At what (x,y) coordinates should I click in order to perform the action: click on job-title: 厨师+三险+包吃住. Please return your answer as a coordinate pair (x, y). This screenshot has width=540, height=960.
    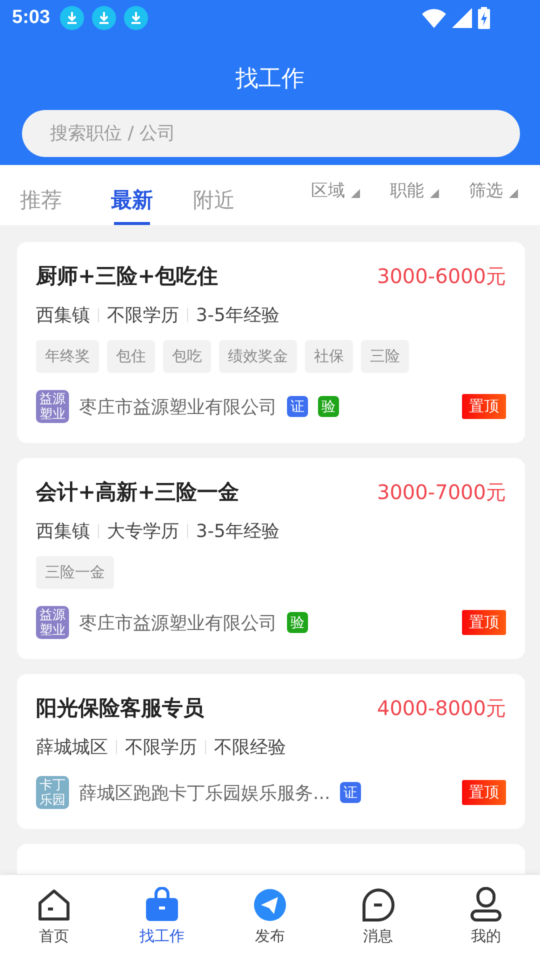
    Looking at the image, I should click on (127, 276).